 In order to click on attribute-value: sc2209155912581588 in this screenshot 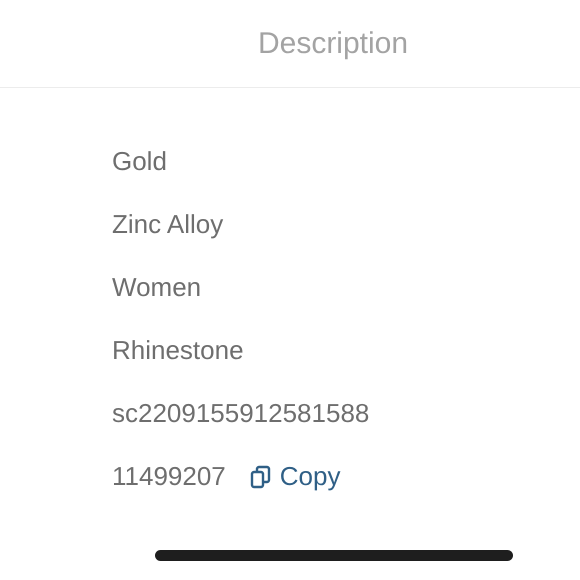, I will do `click(241, 413)`.